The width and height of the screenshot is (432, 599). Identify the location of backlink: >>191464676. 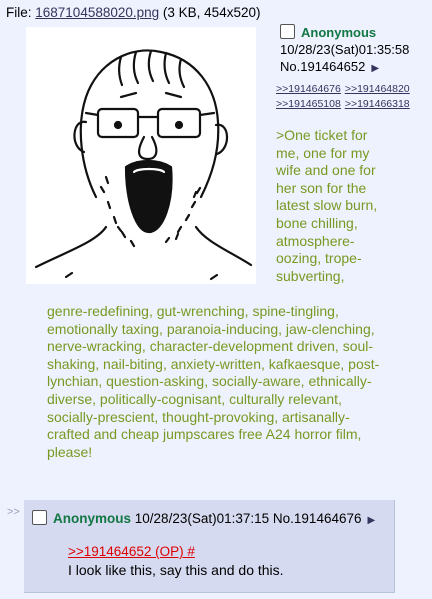
(308, 89).